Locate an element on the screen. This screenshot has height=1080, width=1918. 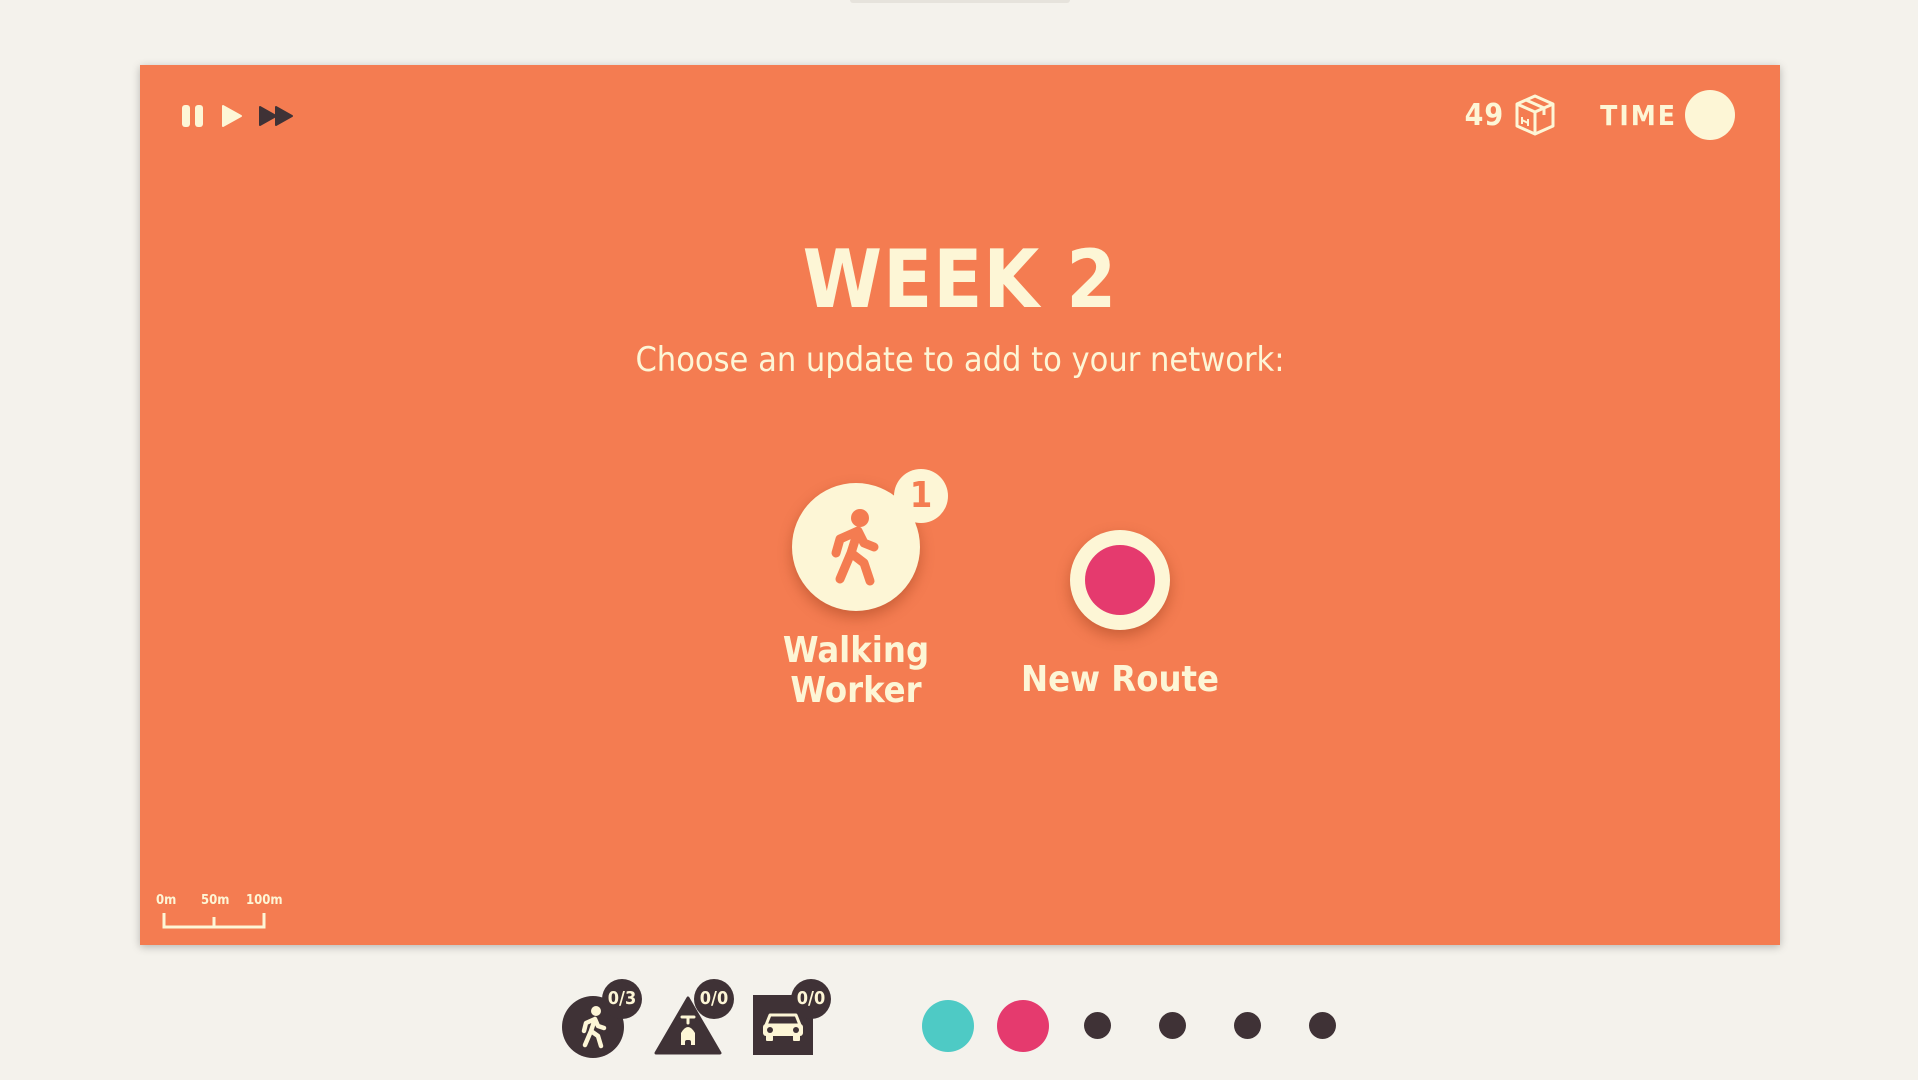
new-route-circle is located at coordinates (1120, 580).